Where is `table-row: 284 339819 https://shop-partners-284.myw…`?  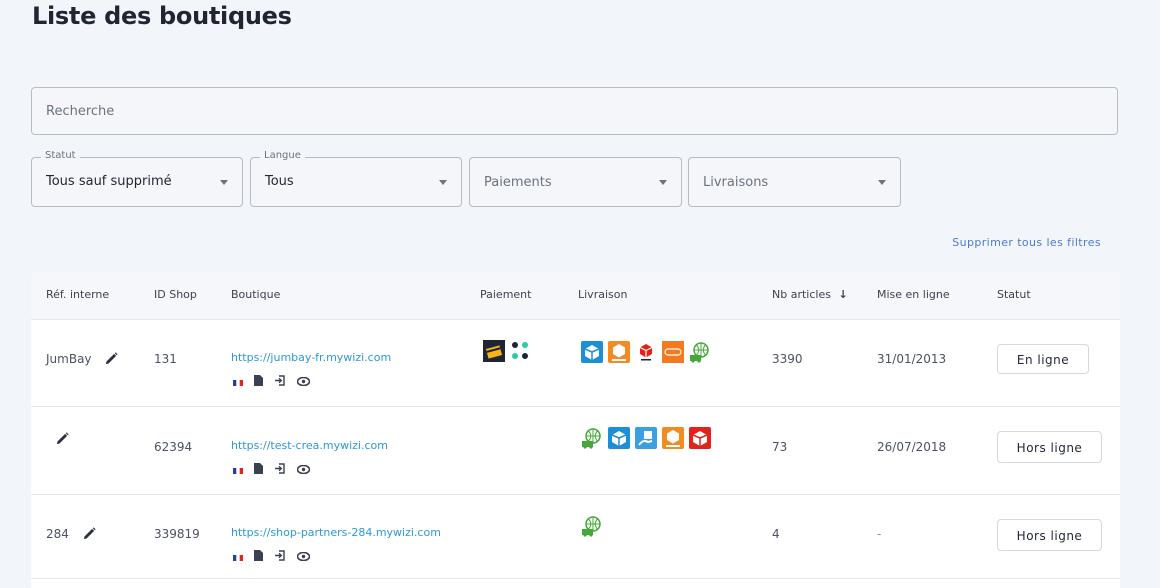 table-row: 284 339819 https://shop-partners-284.myw… is located at coordinates (575, 537).